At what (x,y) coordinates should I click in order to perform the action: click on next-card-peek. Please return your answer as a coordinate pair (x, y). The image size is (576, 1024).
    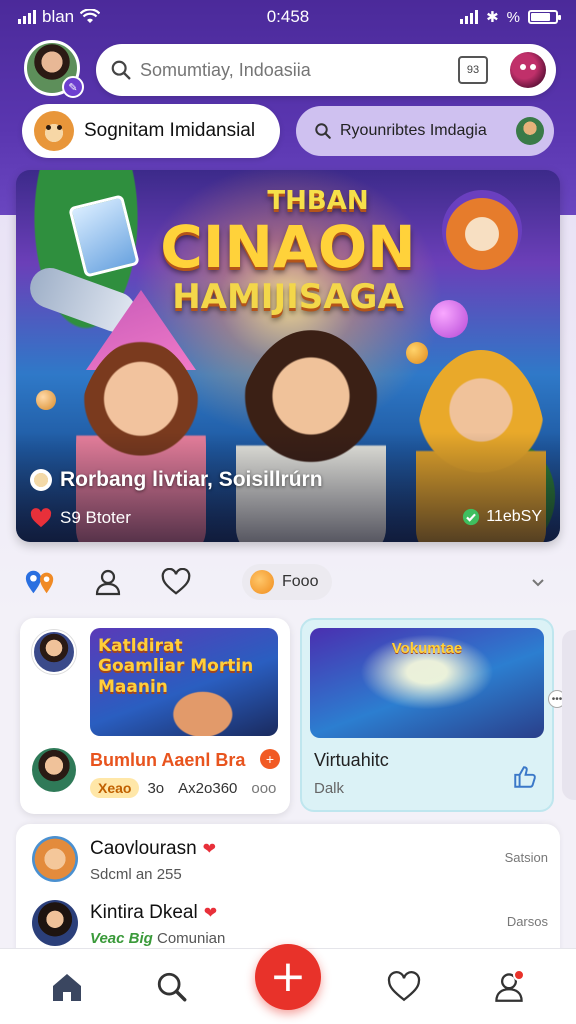
    Looking at the image, I should click on (569, 715).